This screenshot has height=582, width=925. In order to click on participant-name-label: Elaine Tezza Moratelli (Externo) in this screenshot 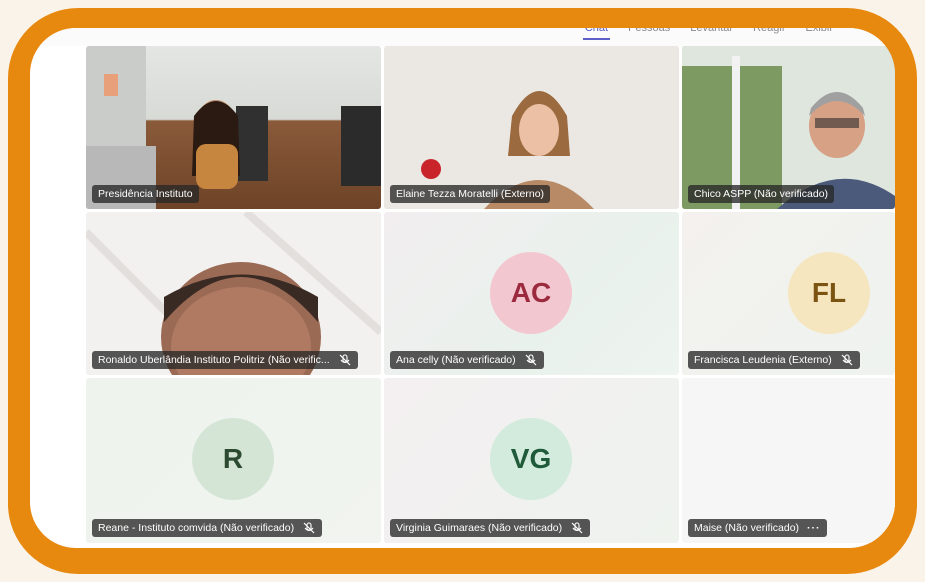, I will do `click(470, 194)`.